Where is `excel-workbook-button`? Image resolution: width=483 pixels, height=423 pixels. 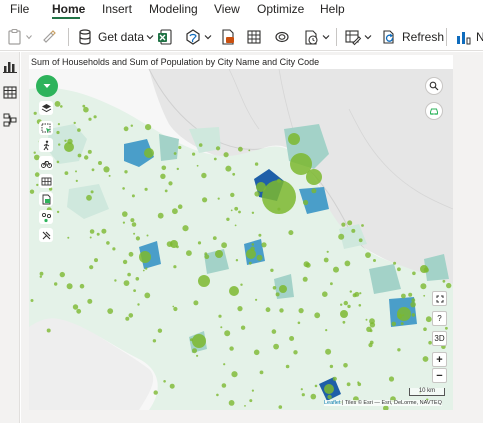 excel-workbook-button is located at coordinates (165, 37).